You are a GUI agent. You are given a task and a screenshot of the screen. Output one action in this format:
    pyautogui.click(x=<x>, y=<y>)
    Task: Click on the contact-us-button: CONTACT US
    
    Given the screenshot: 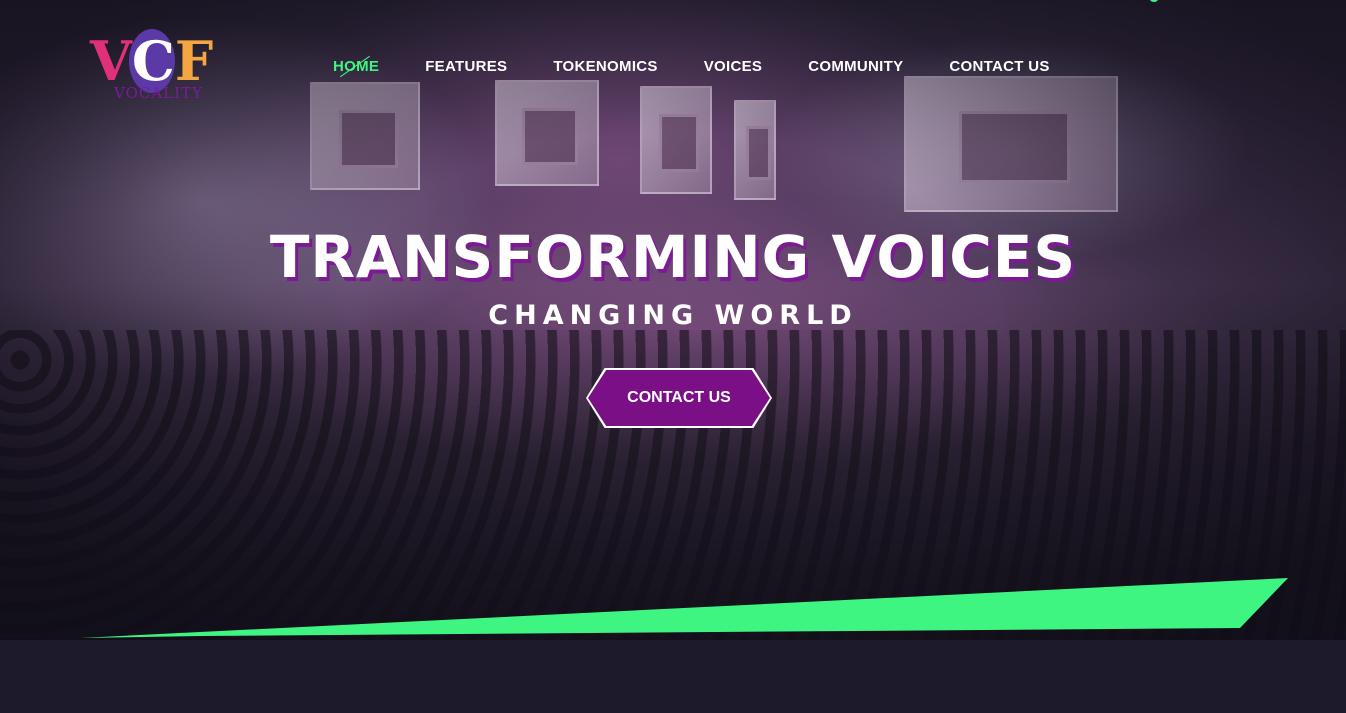 What is the action you would take?
    pyautogui.click(x=679, y=398)
    